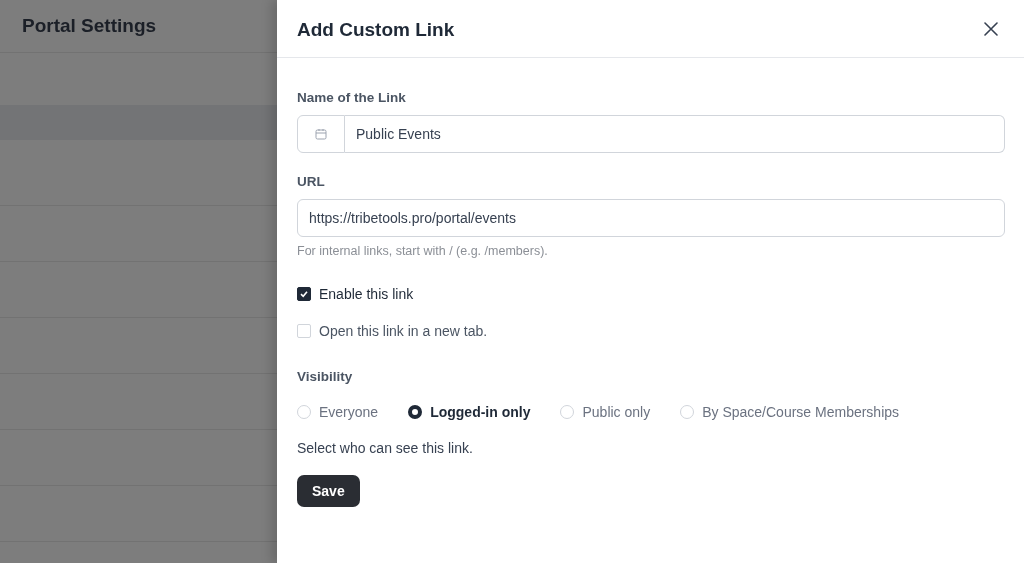  Describe the element at coordinates (480, 412) in the screenshot. I see `radio-label: Logged-in only` at that location.